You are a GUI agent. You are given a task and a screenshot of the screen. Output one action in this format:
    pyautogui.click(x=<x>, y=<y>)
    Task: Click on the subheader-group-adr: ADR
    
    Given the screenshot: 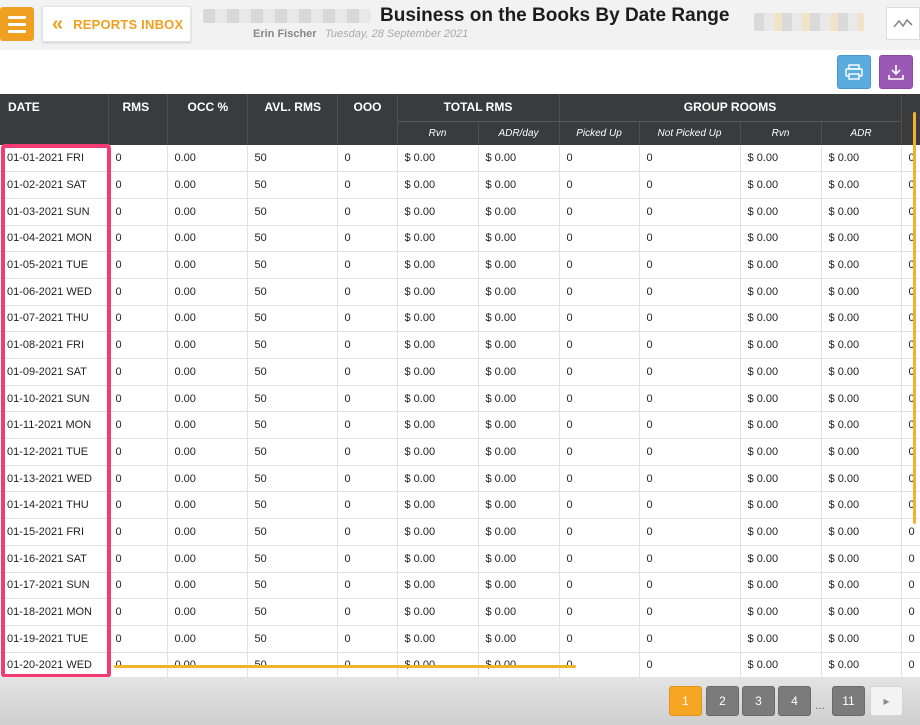 What is the action you would take?
    pyautogui.click(x=861, y=133)
    